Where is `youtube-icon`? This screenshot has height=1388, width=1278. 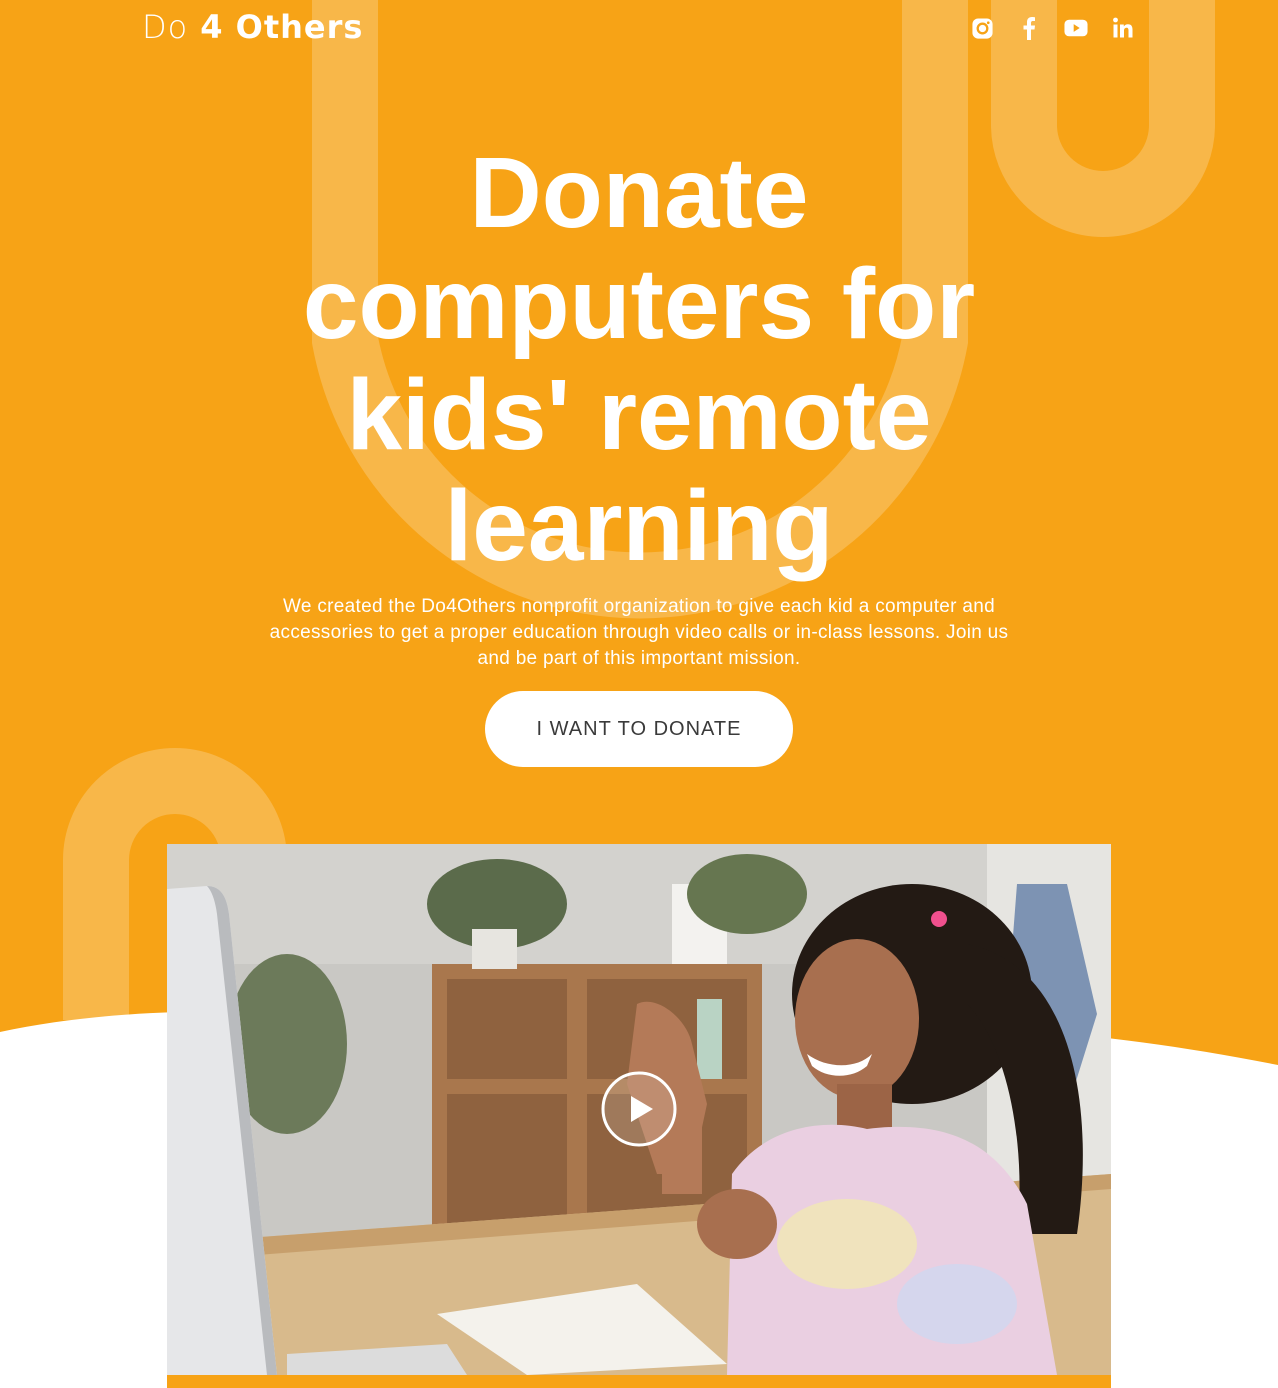 youtube-icon is located at coordinates (1076, 28).